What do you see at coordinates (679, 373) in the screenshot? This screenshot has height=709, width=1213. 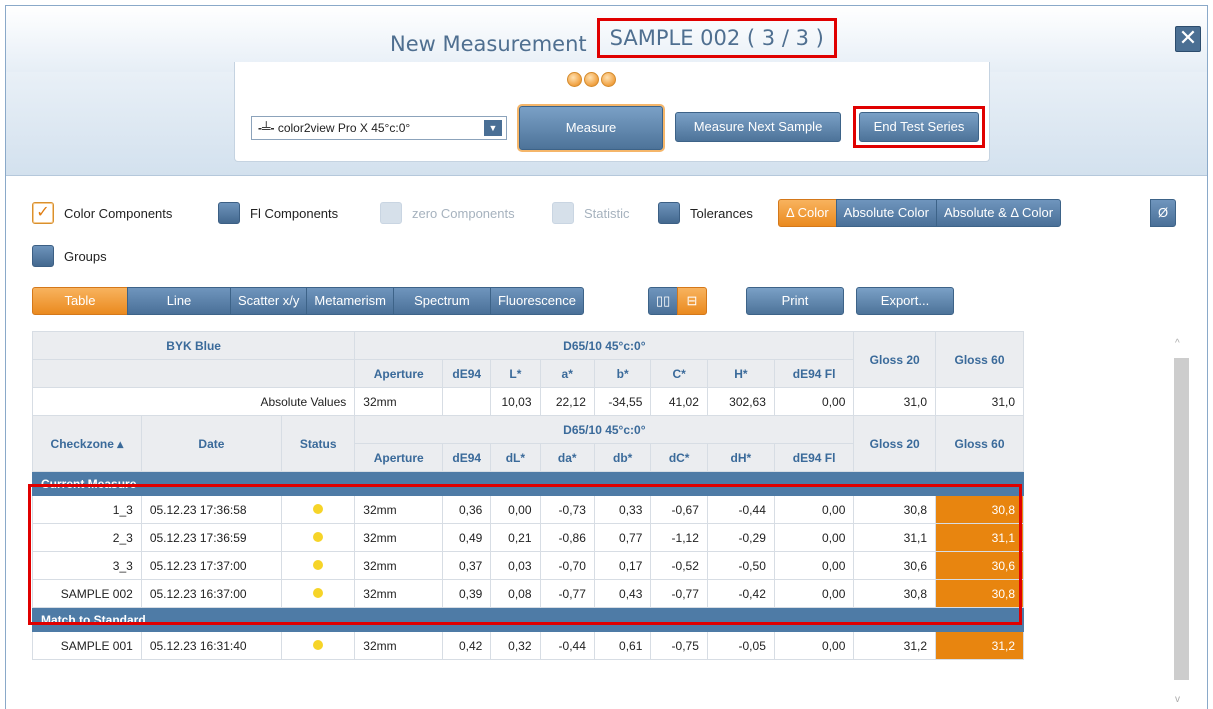 I see `col-c: C*` at bounding box center [679, 373].